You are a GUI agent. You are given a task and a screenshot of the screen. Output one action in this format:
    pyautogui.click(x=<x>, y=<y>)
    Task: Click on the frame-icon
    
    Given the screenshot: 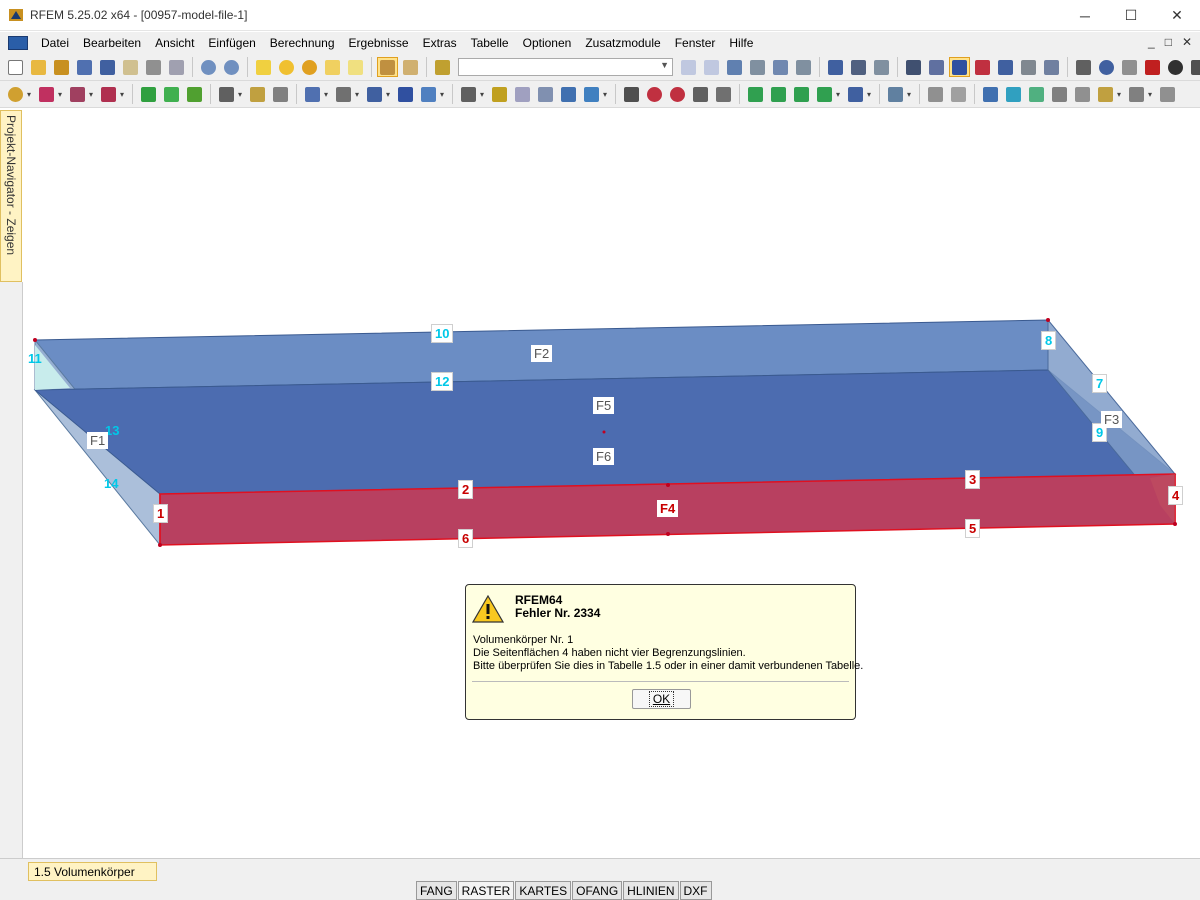 What is the action you would take?
    pyautogui.click(x=280, y=94)
    